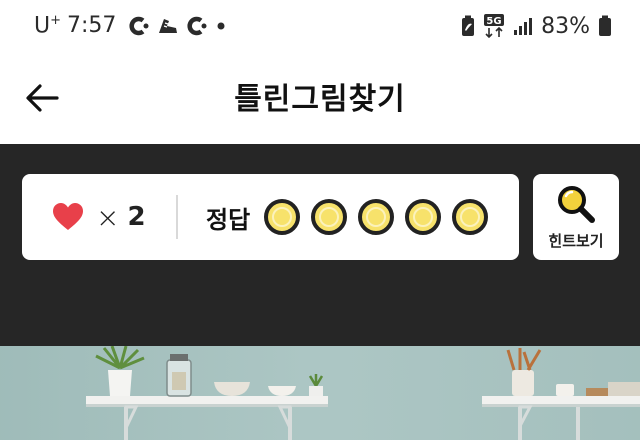 The width and height of the screenshot is (640, 440). Describe the element at coordinates (48, 26) in the screenshot. I see `carrier-label: U+` at that location.